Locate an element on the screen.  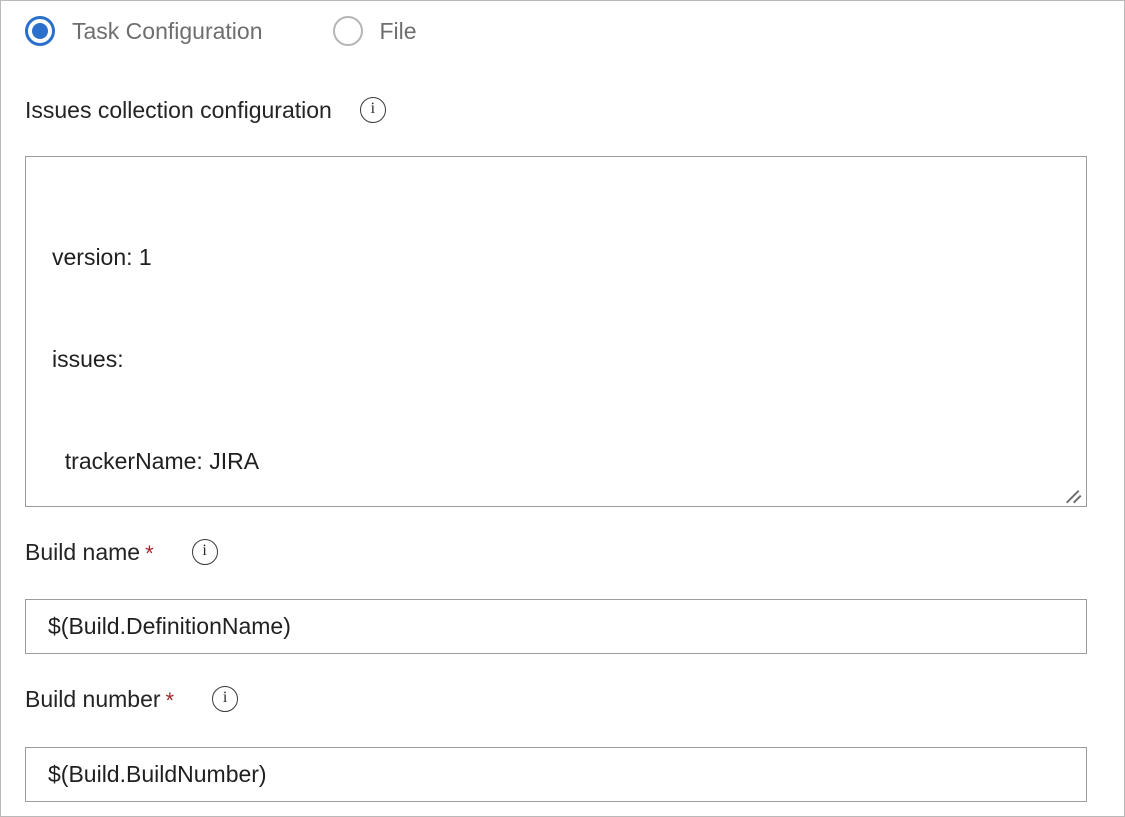
build-name-input: $(Build.DefinitionName) is located at coordinates (556, 626).